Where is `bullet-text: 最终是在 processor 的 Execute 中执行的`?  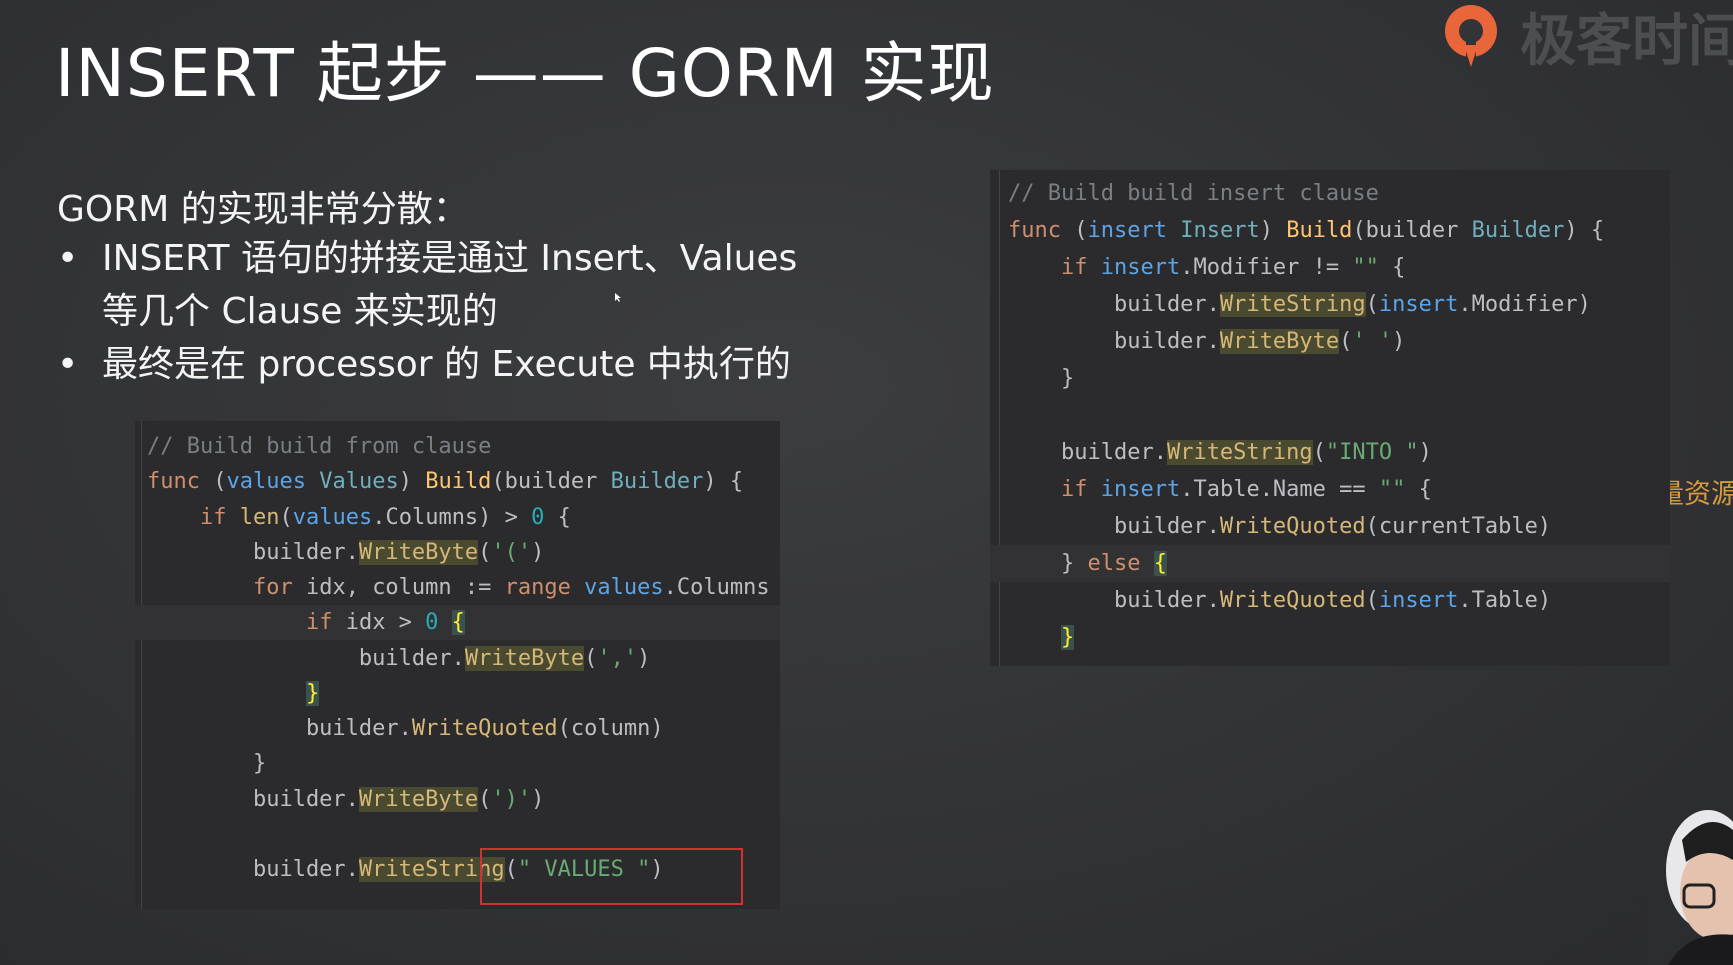
bullet-text: 最终是在 processor 的 Execute 中执行的 is located at coordinates (446, 364).